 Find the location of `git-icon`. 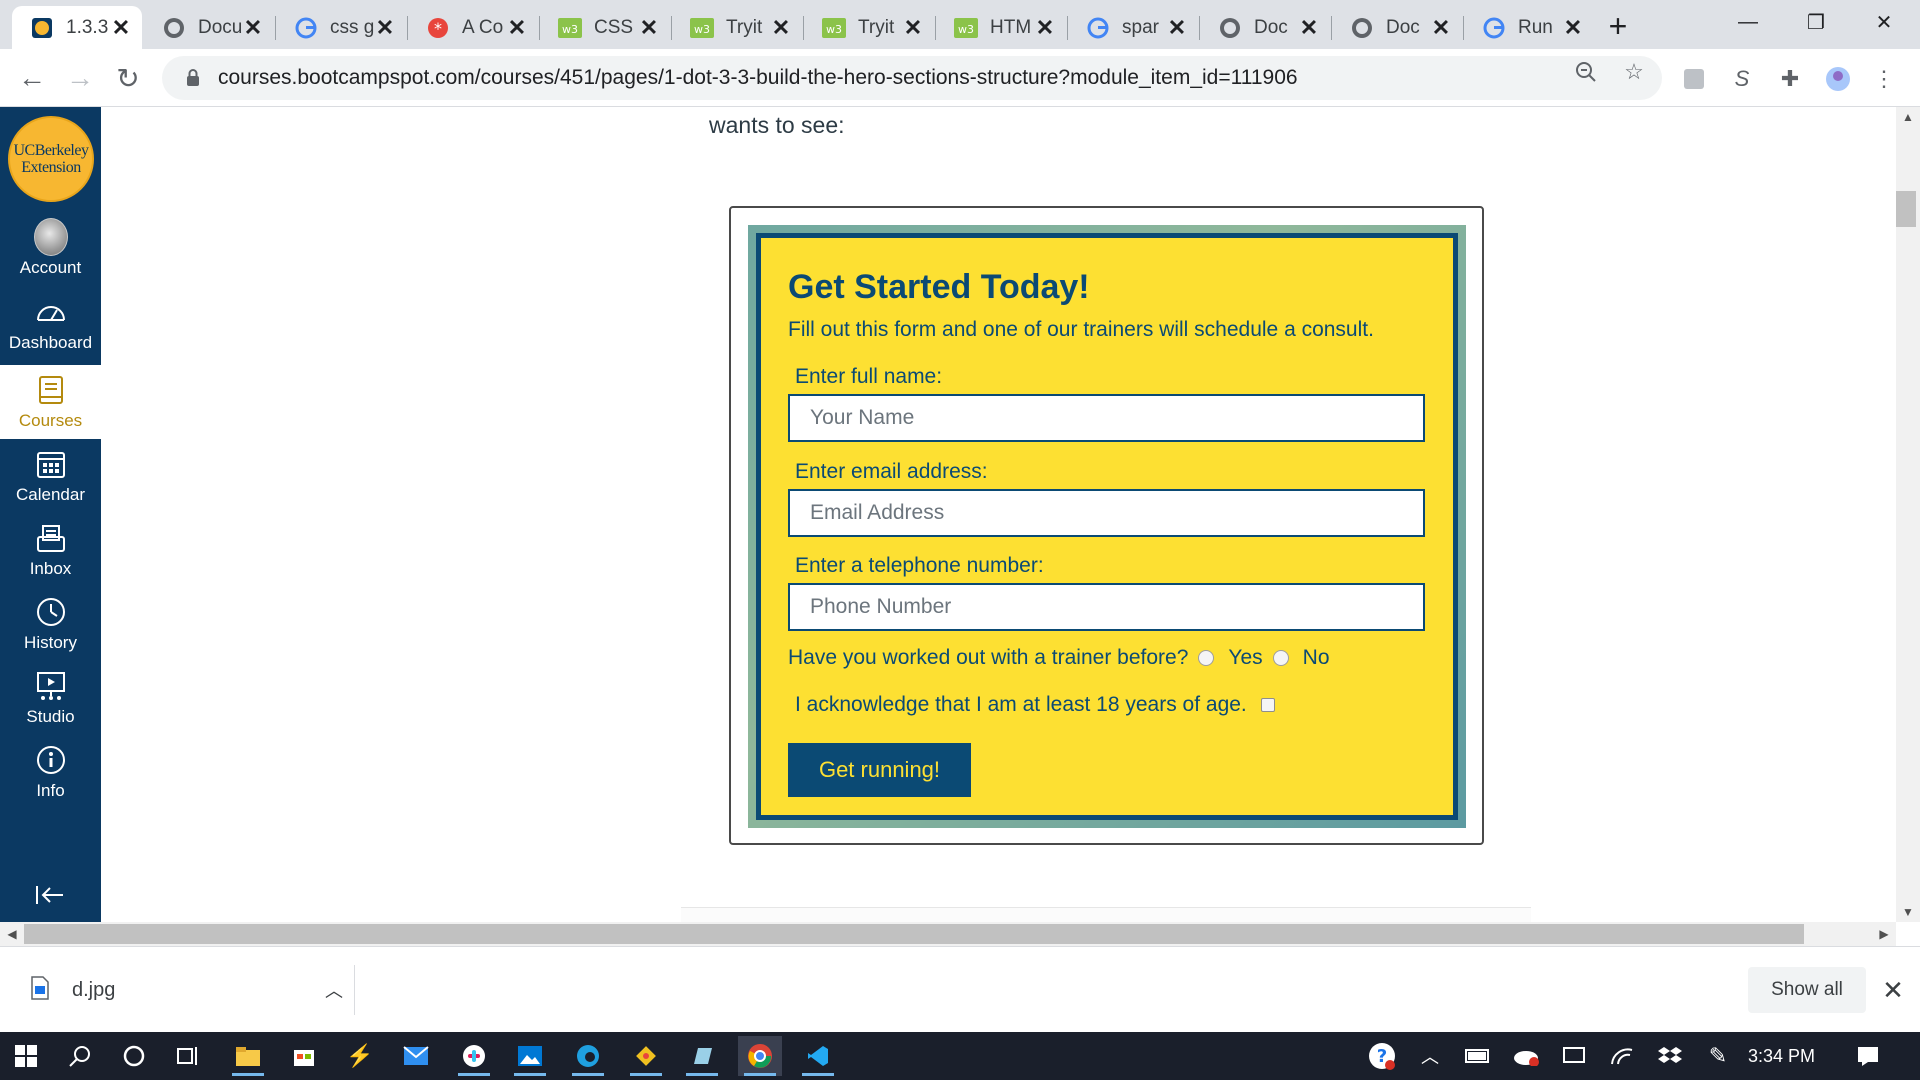

git-icon is located at coordinates (646, 1056).